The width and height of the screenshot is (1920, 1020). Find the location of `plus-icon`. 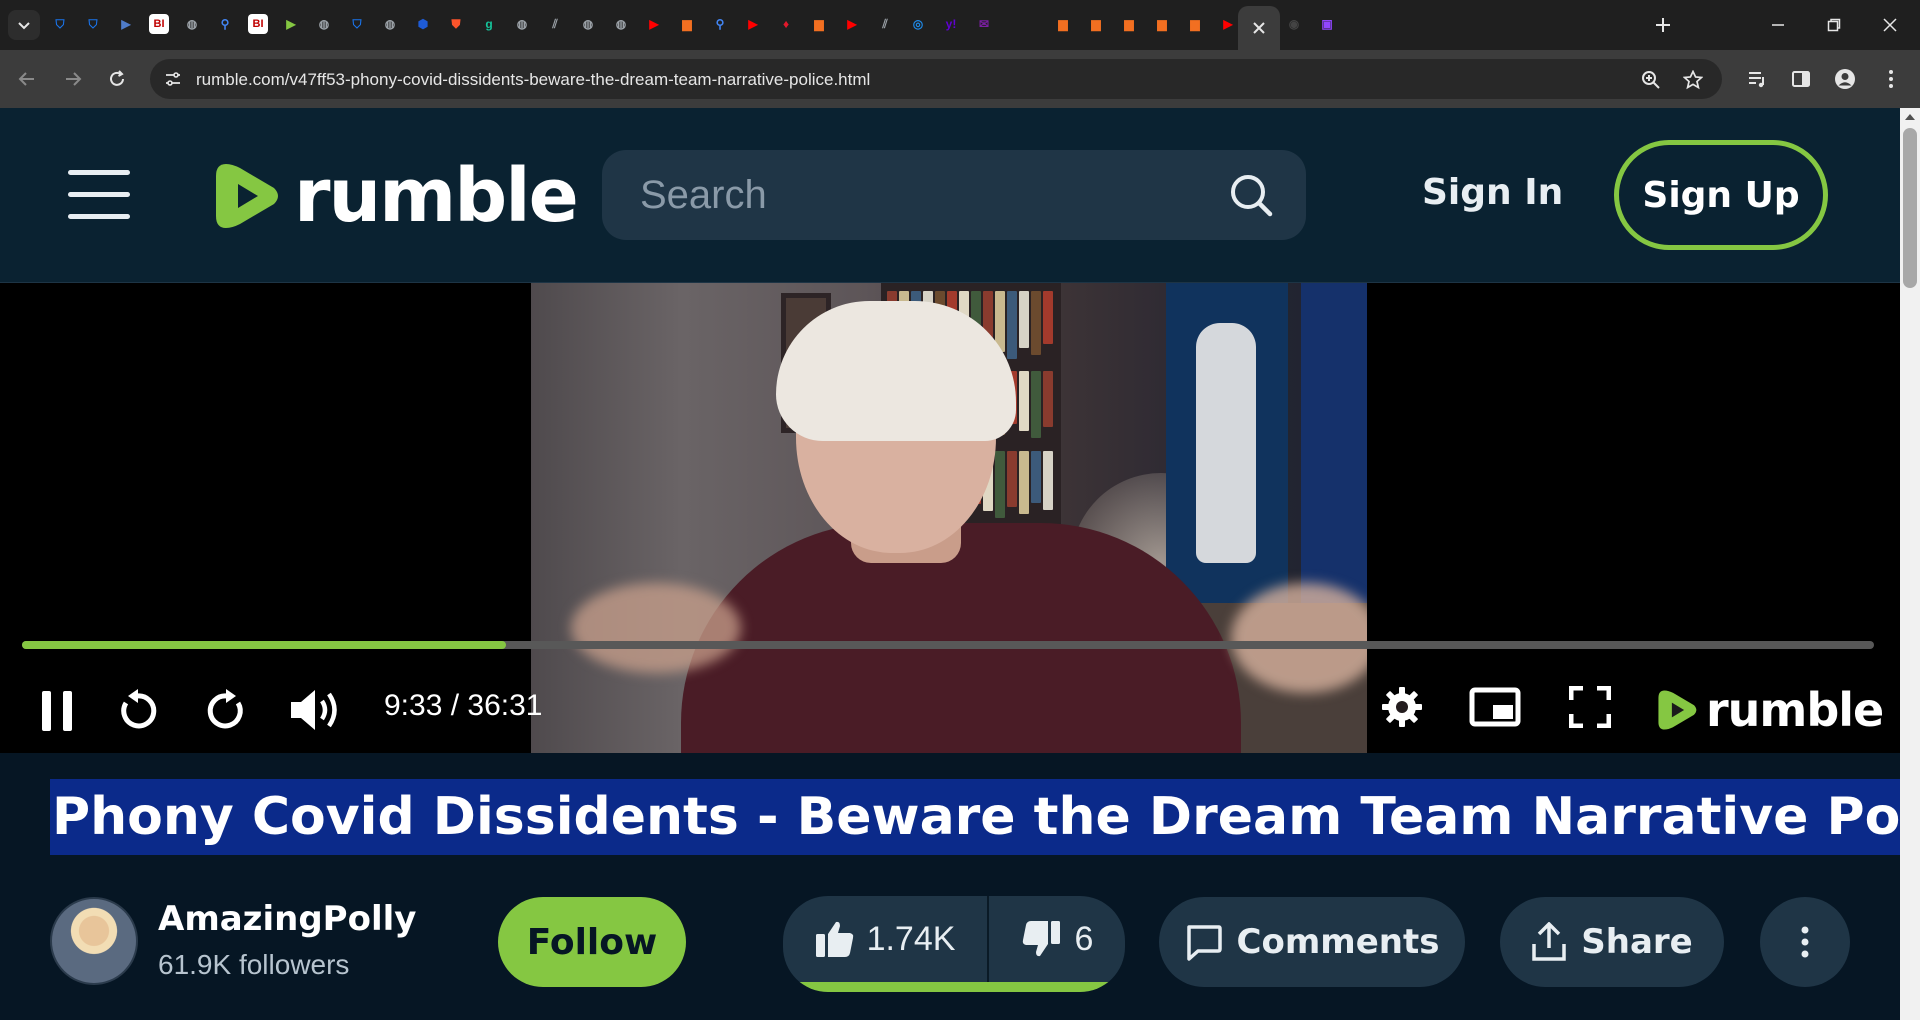

plus-icon is located at coordinates (1663, 25).